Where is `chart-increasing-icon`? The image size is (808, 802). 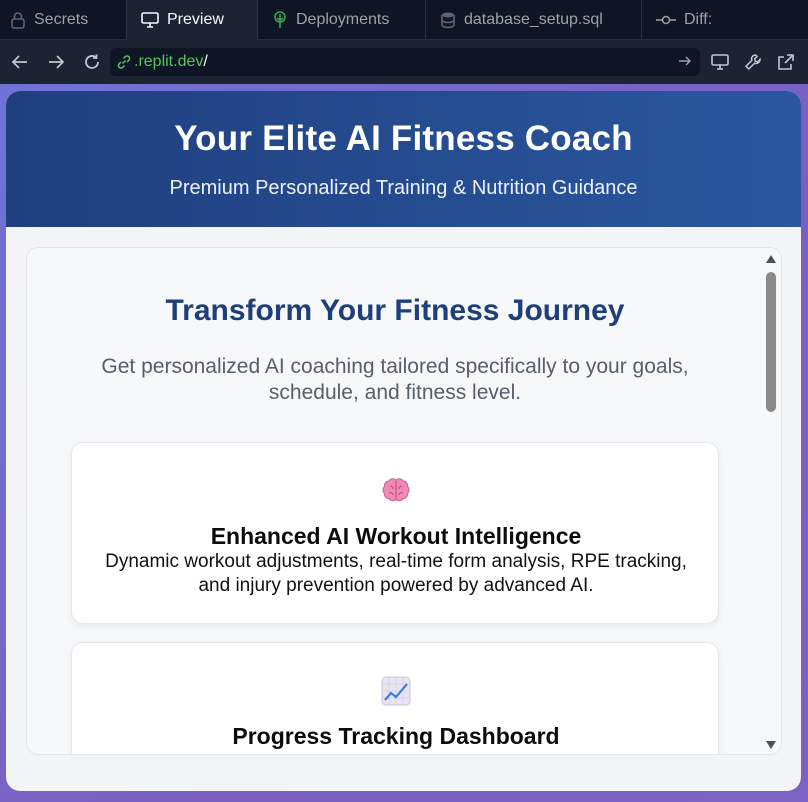
chart-increasing-icon is located at coordinates (396, 691).